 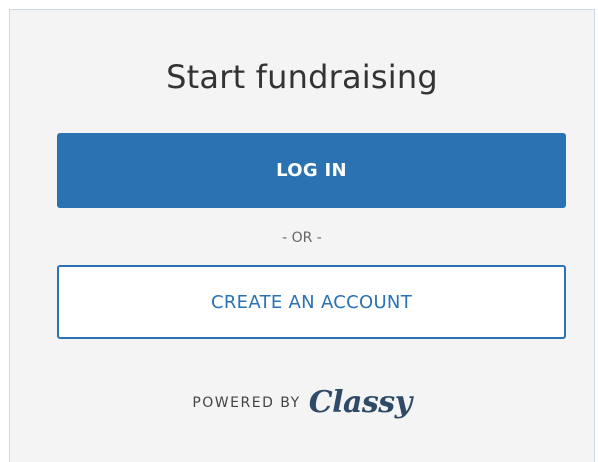 What do you see at coordinates (311, 302) in the screenshot?
I see `create-account-button: CREATE AN ACCOUNT` at bounding box center [311, 302].